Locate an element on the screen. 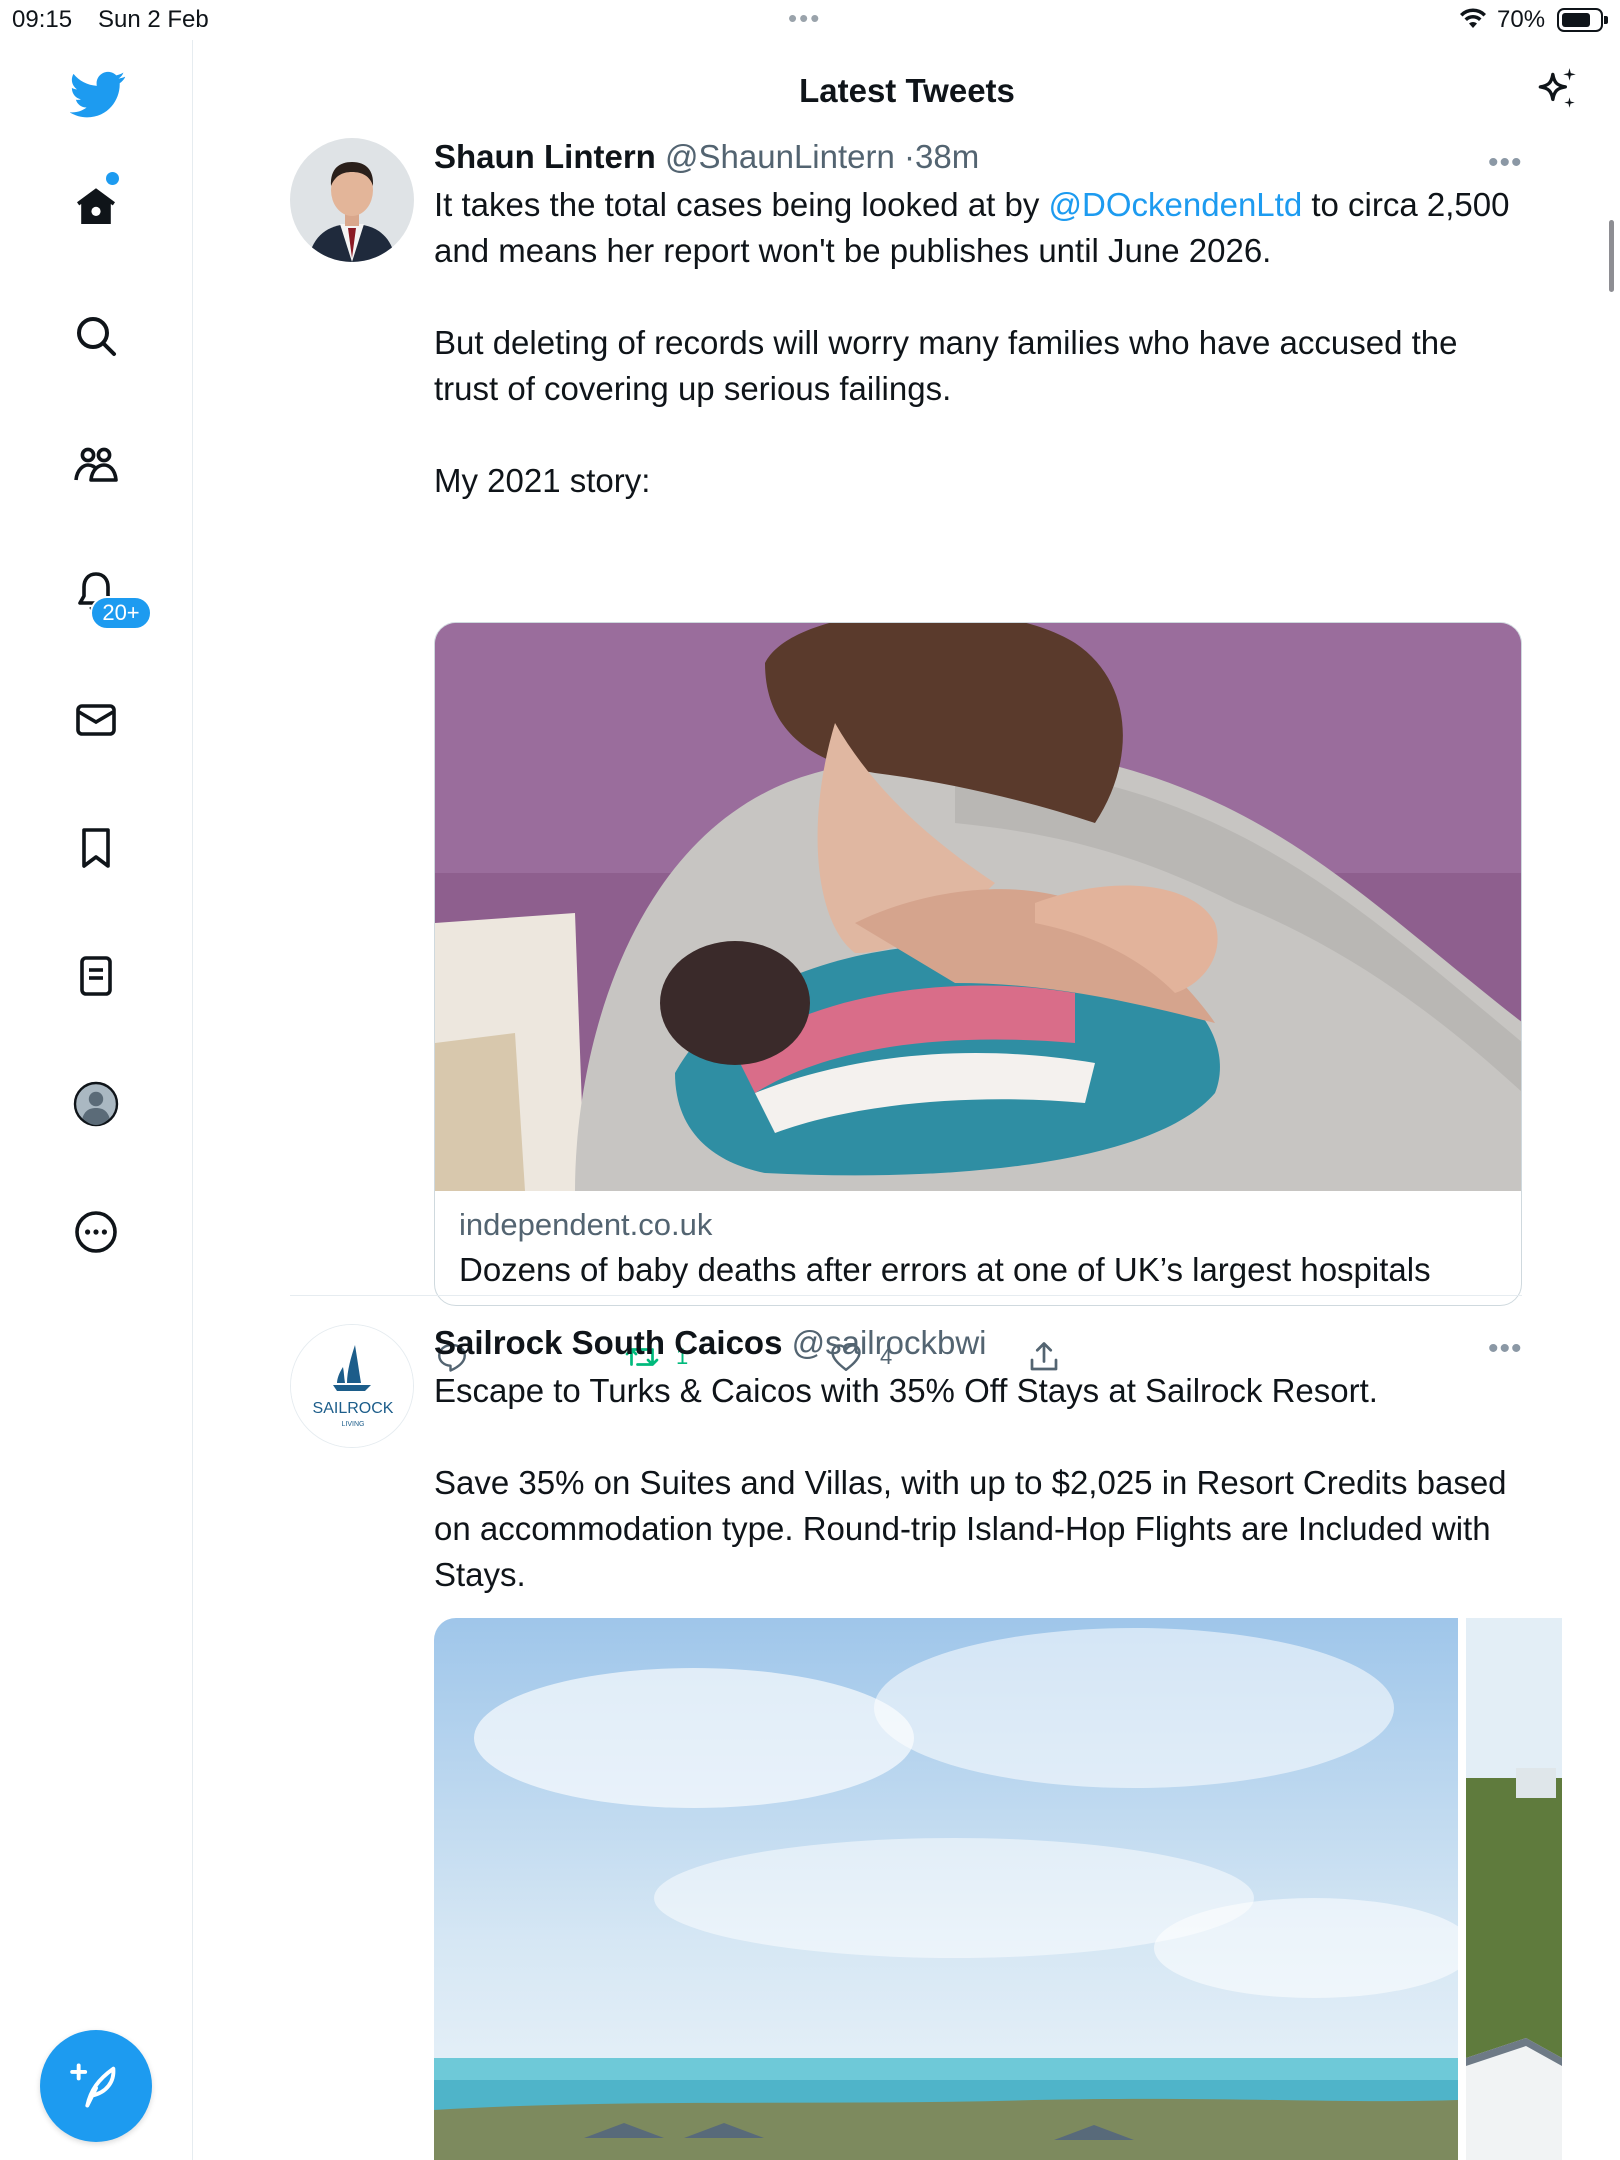 The width and height of the screenshot is (1620, 2160). profile-avatar-icon is located at coordinates (96, 1104).